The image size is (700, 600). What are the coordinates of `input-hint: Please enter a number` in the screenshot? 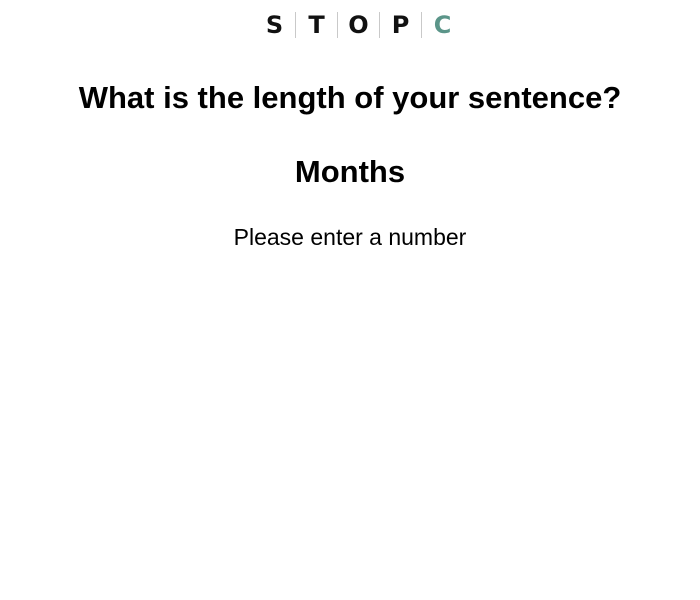 It's located at (350, 237).